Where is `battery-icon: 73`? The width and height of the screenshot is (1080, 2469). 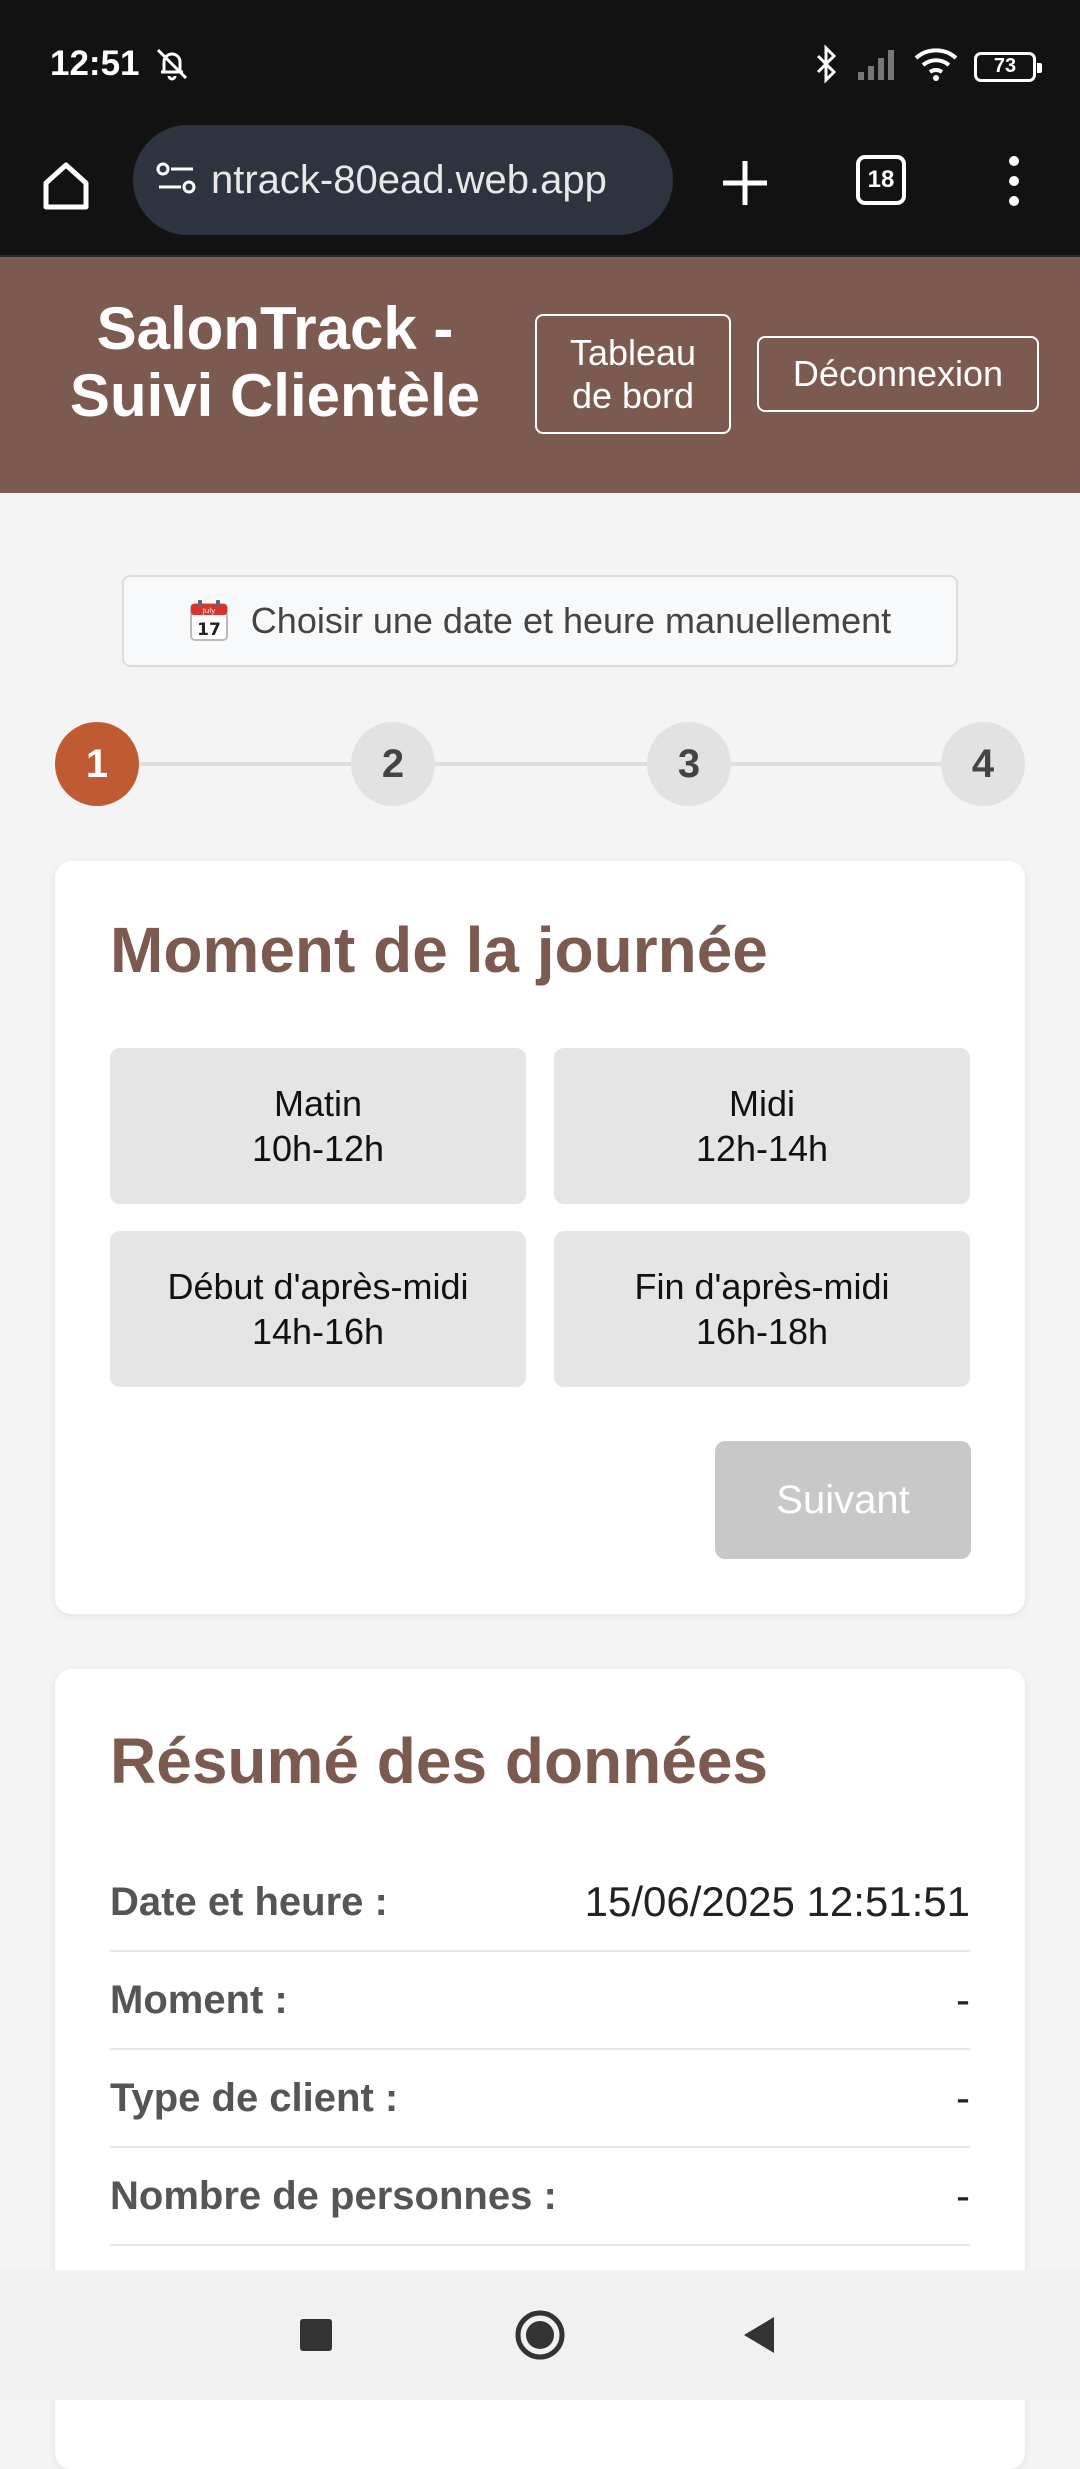 battery-icon: 73 is located at coordinates (1008, 66).